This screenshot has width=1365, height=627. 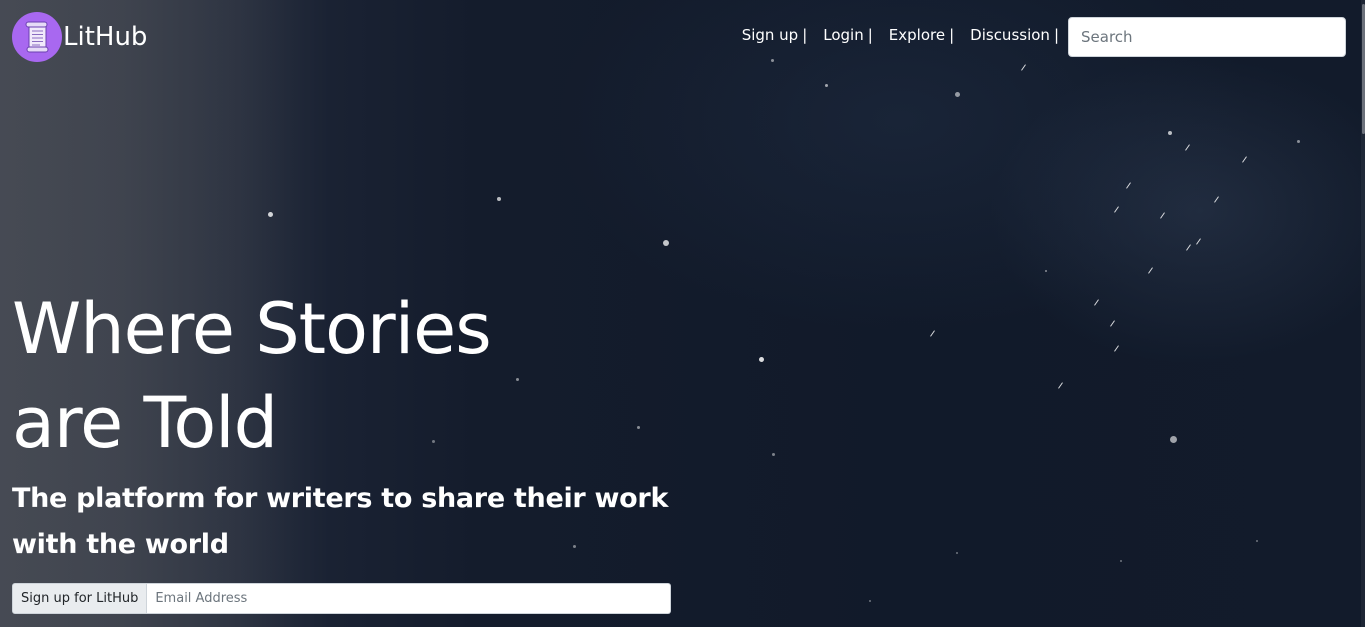 I want to click on nav-label: Discussion, so click(x=1010, y=35).